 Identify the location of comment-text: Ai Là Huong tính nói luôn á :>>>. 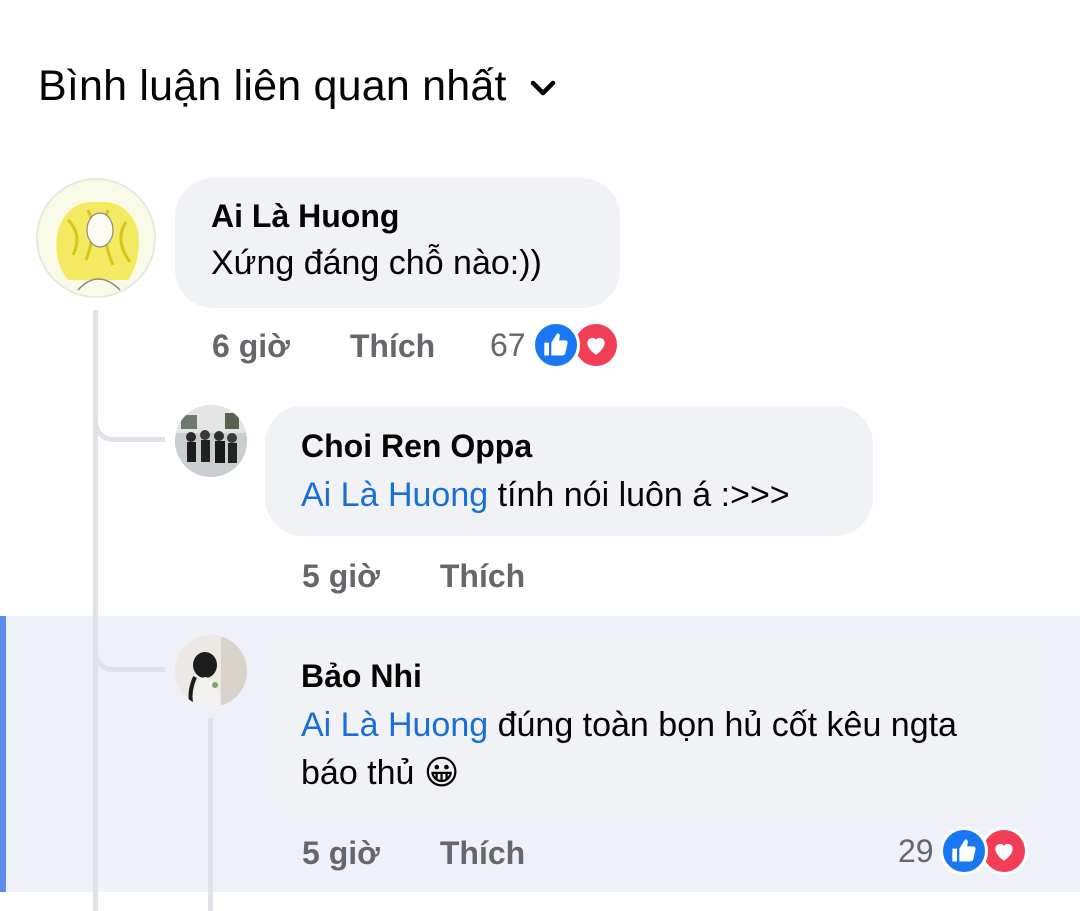
(569, 495).